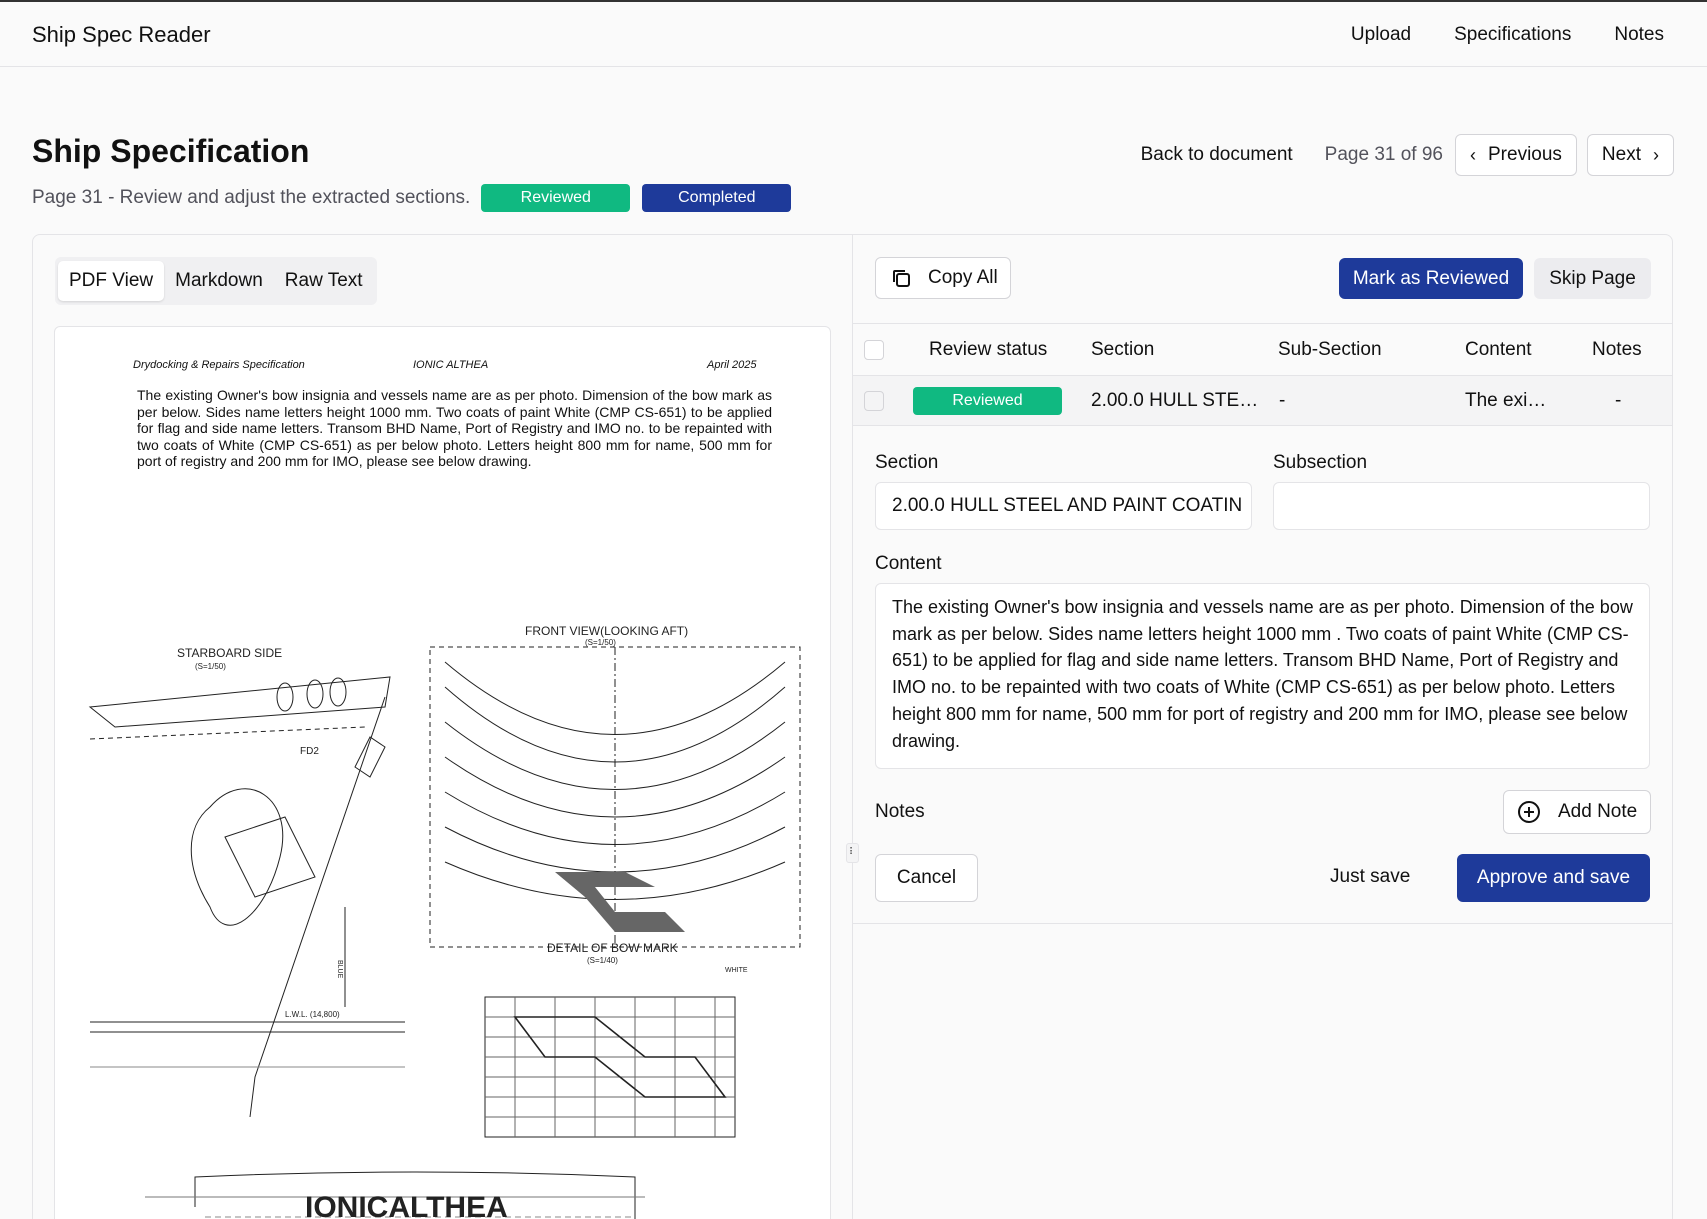  Describe the element at coordinates (171, 151) in the screenshot. I see `page-title: Ship Specification` at that location.